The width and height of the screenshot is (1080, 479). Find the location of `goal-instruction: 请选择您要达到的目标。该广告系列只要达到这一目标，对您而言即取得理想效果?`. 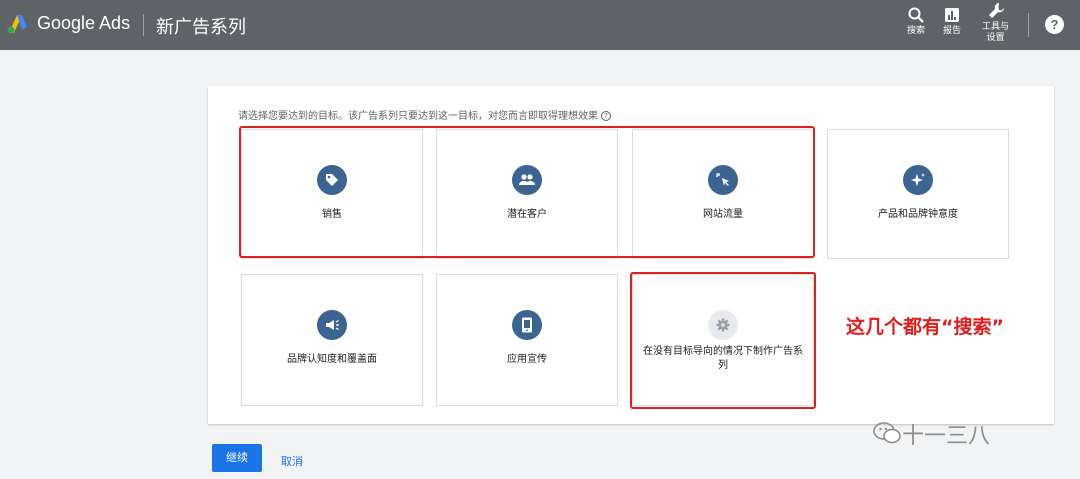

goal-instruction: 请选择您要达到的目标。该广告系列只要达到这一目标，对您而言即取得理想效果? is located at coordinates (424, 114).